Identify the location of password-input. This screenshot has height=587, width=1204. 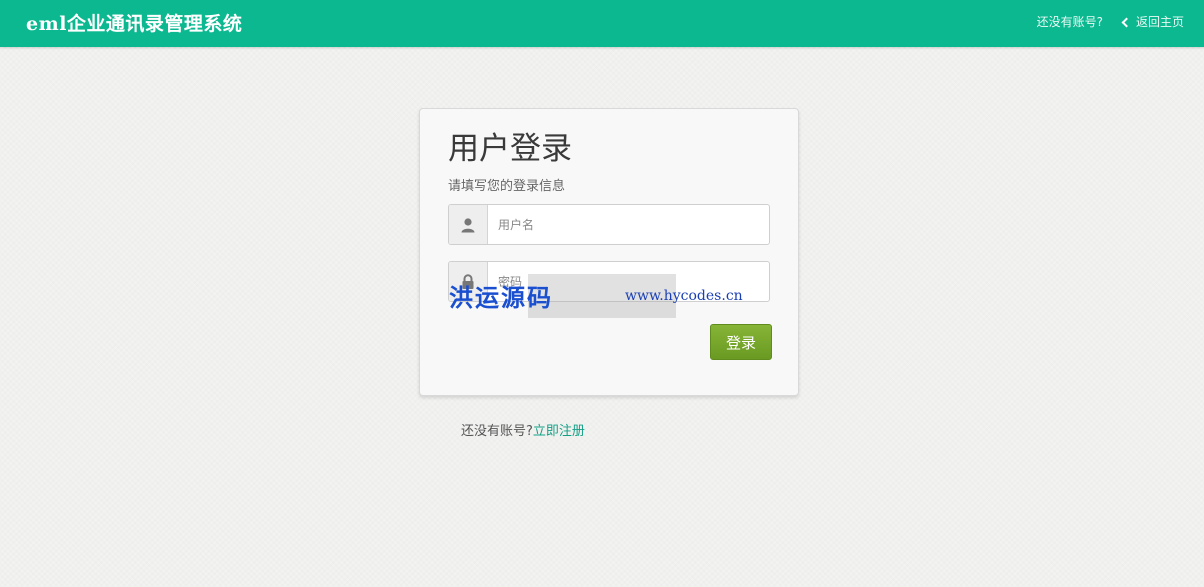
(628, 281).